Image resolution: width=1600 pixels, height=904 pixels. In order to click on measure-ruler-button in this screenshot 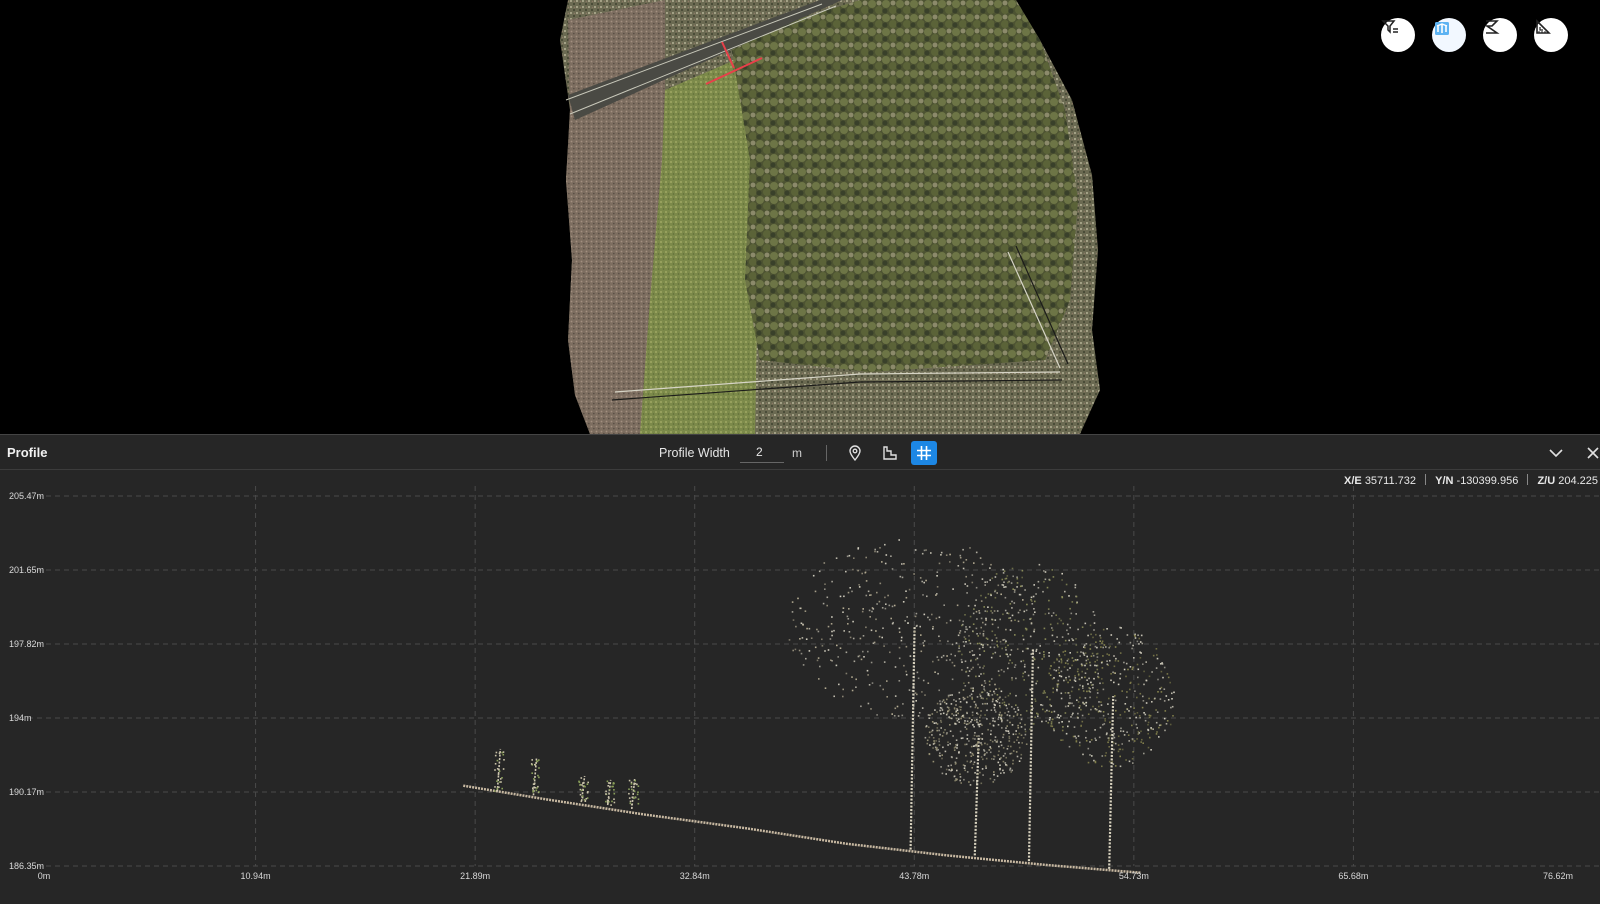, I will do `click(1551, 35)`.